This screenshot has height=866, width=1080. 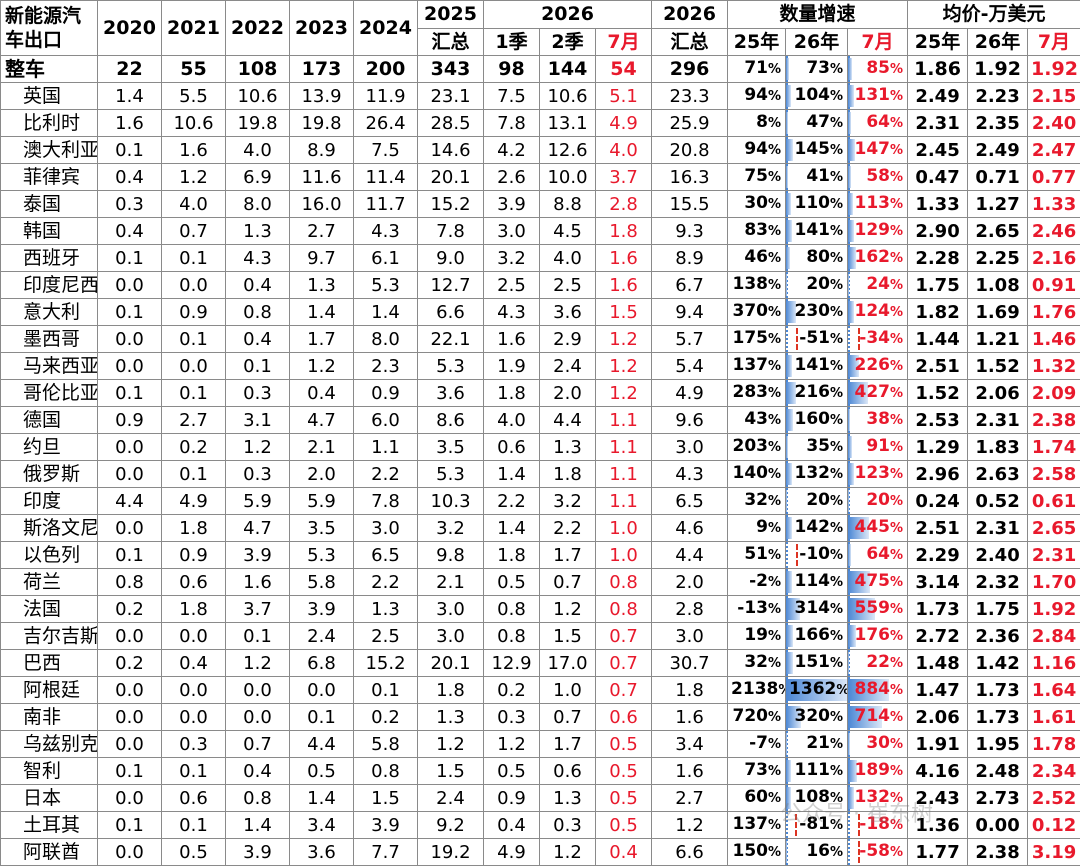 What do you see at coordinates (757, 582) in the screenshot?
I see `growth-25: -2%` at bounding box center [757, 582].